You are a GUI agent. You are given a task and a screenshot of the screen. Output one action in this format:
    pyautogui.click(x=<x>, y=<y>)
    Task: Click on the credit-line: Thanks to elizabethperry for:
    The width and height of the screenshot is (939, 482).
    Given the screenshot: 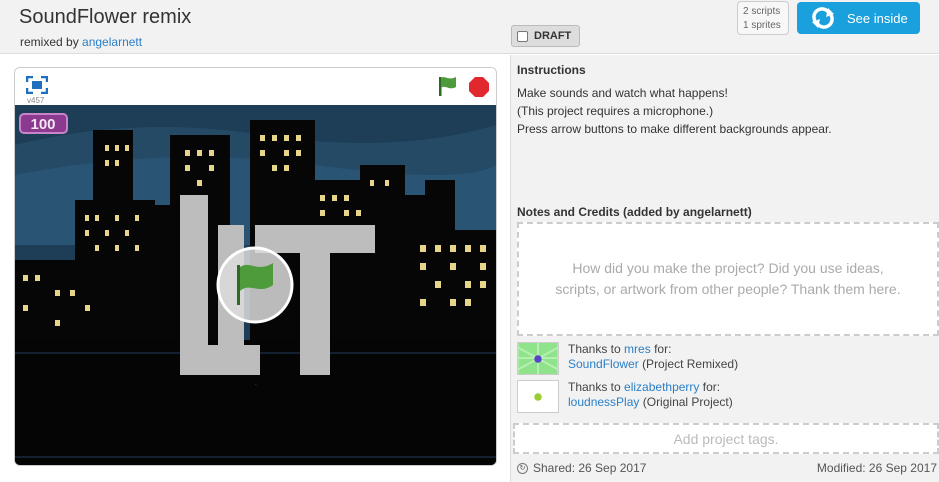 What is the action you would take?
    pyautogui.click(x=644, y=387)
    